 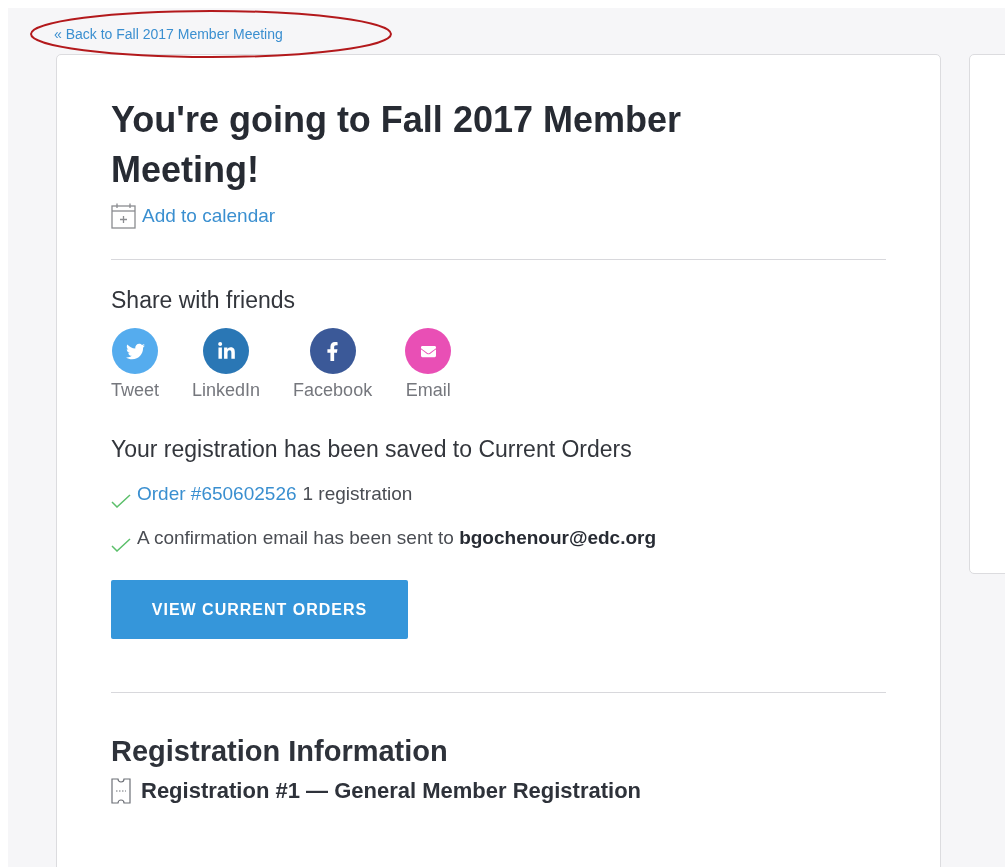 I want to click on section-heading: Registration Information, so click(x=280, y=751).